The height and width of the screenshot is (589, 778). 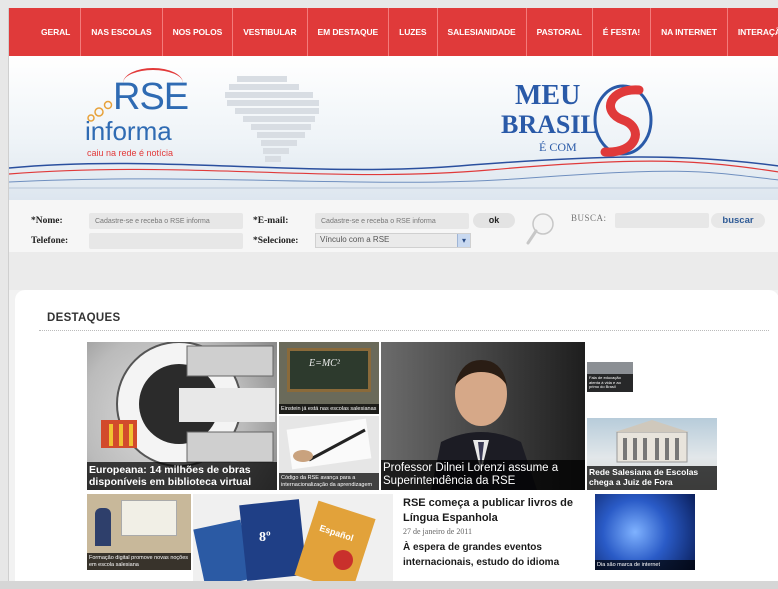 I want to click on news-tile-internet: Dia são marca de internet, so click(x=645, y=532).